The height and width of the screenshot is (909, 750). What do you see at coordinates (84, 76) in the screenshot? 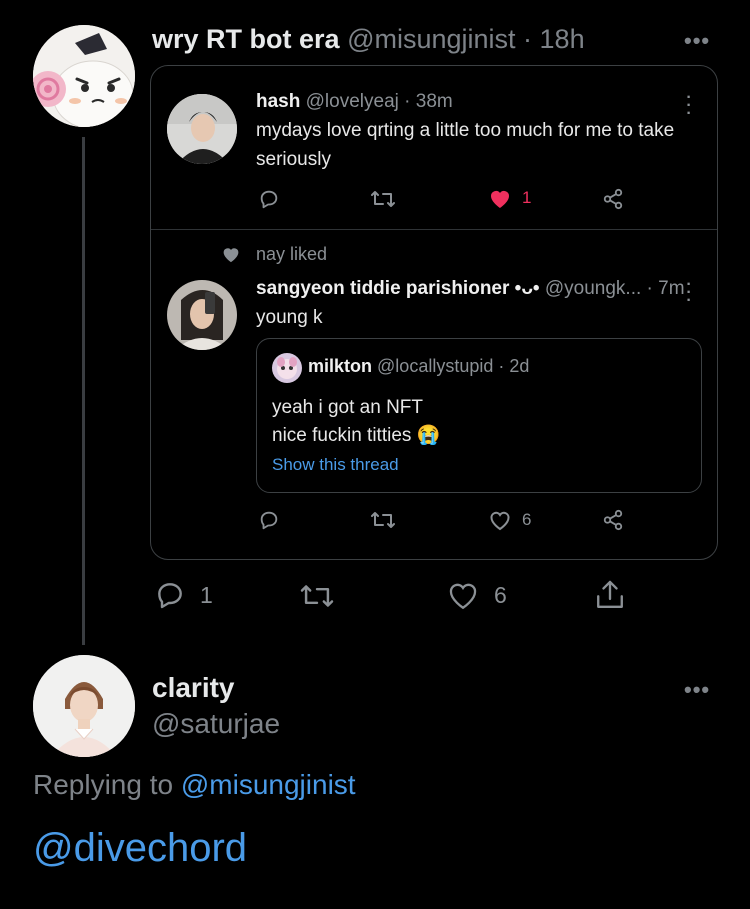
I see `author-avatar` at bounding box center [84, 76].